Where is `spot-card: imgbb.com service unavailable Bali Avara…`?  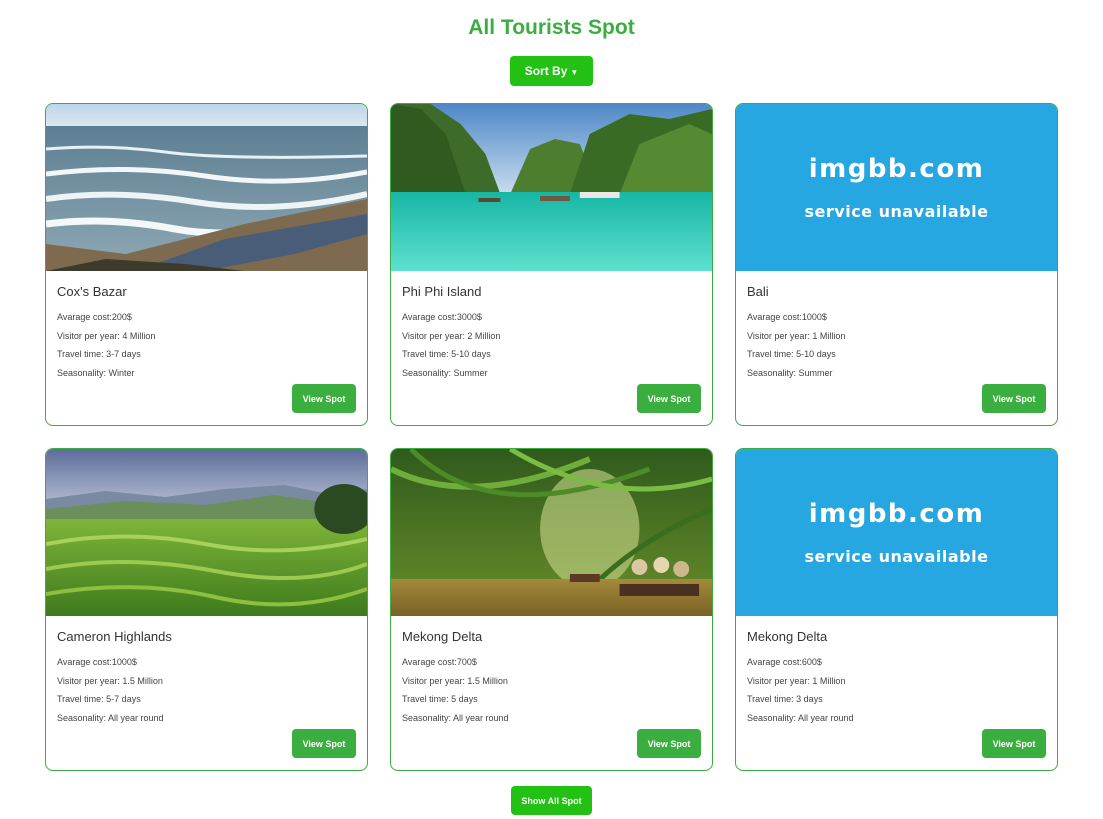 spot-card: imgbb.com service unavailable Bali Avara… is located at coordinates (896, 264).